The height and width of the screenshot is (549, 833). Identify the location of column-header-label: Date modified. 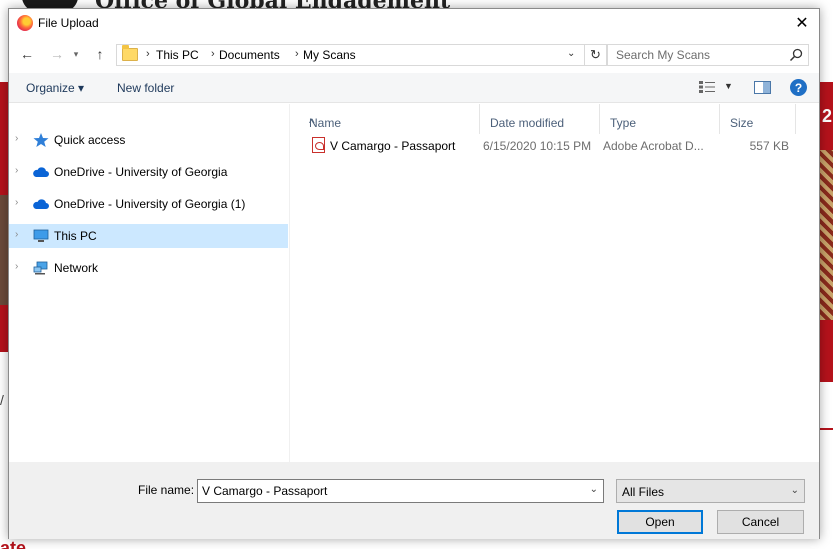
(527, 123).